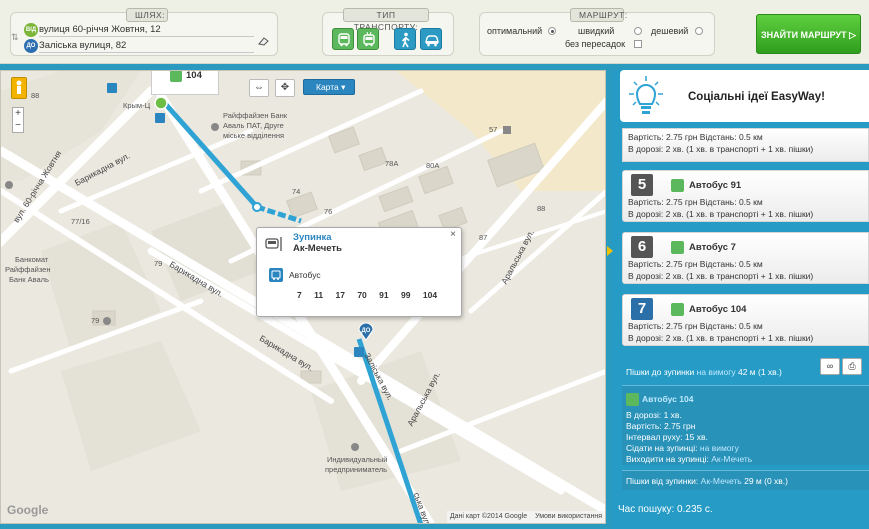 The image size is (869, 529). Describe the element at coordinates (638, 44) in the screenshot. I see `option-no-transfer-checkbox` at that location.